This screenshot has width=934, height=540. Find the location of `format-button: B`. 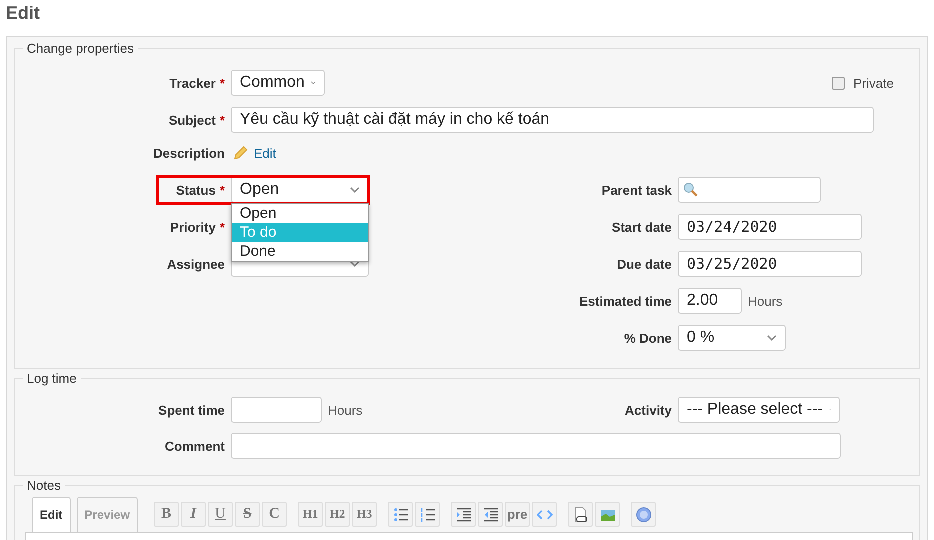

format-button: B is located at coordinates (167, 514).